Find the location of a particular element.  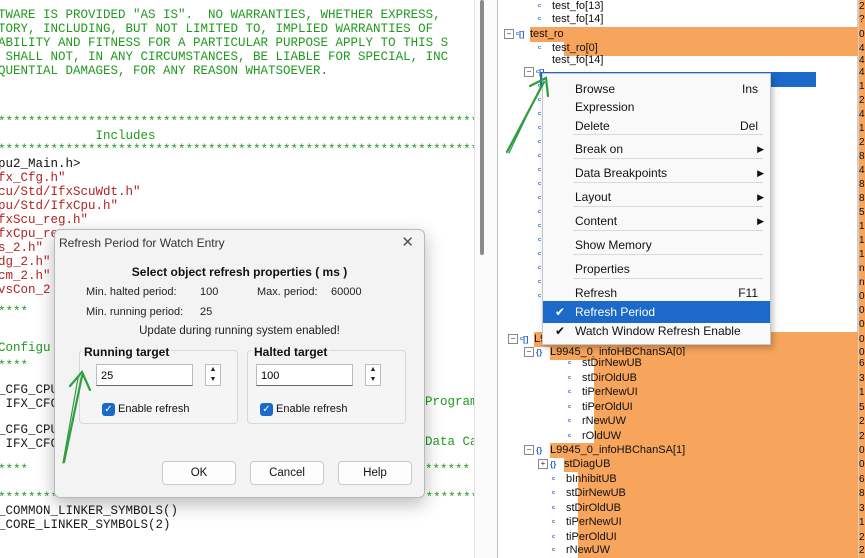

watch-row: ᶜ test_fo[14]? is located at coordinates (681, 19).